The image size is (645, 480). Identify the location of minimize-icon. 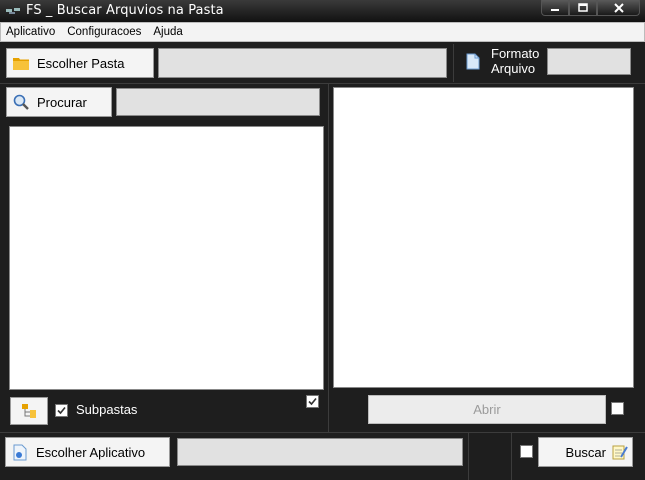
(555, 9).